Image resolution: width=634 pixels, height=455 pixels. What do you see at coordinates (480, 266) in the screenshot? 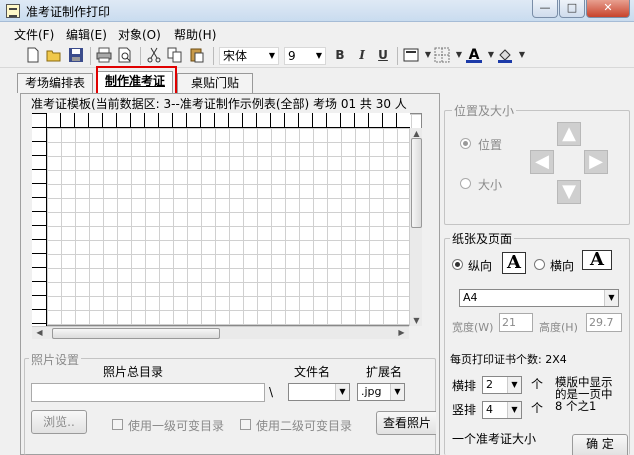
I see `portrait-label: 纵向` at bounding box center [480, 266].